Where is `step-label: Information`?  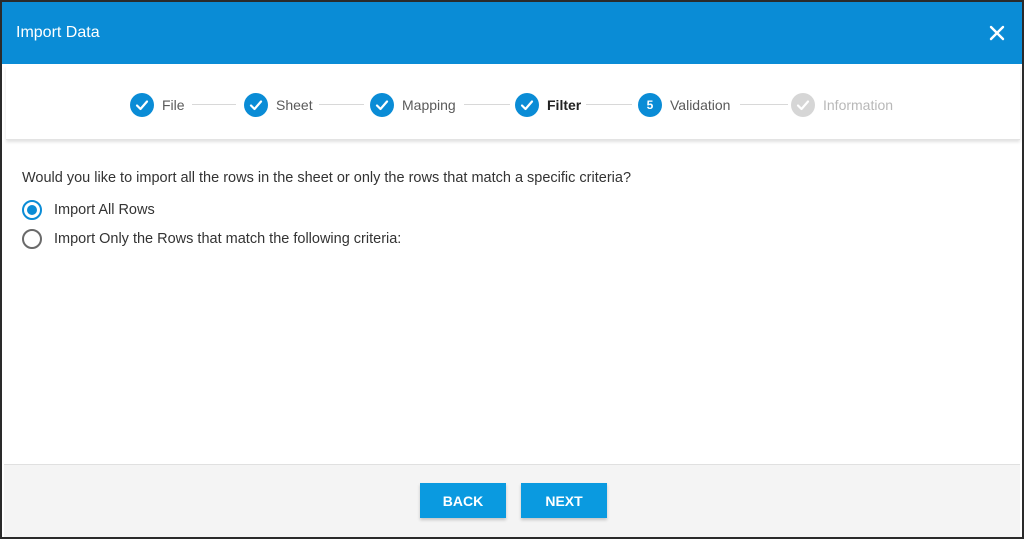 step-label: Information is located at coordinates (858, 105).